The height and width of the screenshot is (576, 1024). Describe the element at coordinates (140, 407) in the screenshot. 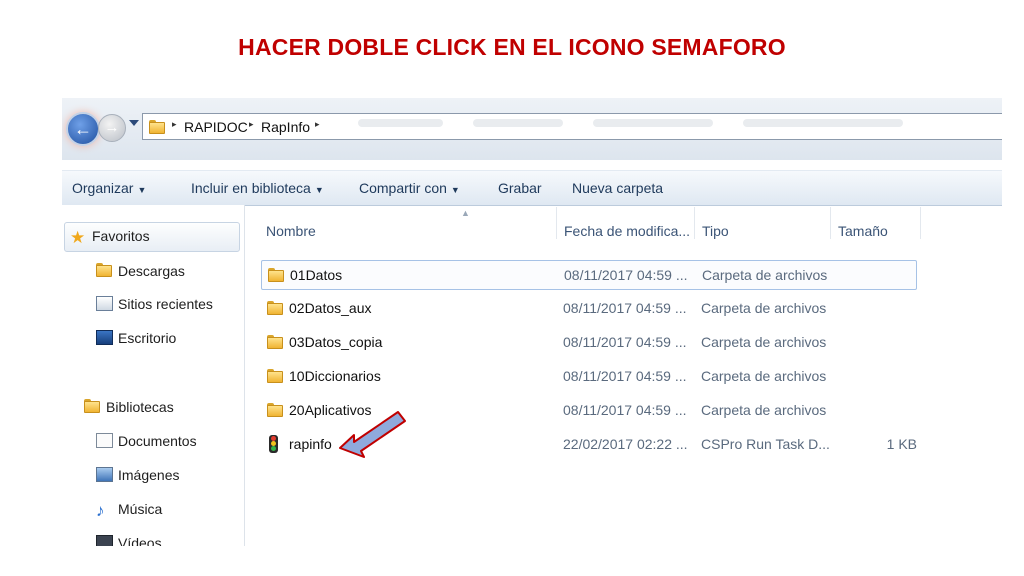

I see `nav-label: Bibliotecas` at that location.